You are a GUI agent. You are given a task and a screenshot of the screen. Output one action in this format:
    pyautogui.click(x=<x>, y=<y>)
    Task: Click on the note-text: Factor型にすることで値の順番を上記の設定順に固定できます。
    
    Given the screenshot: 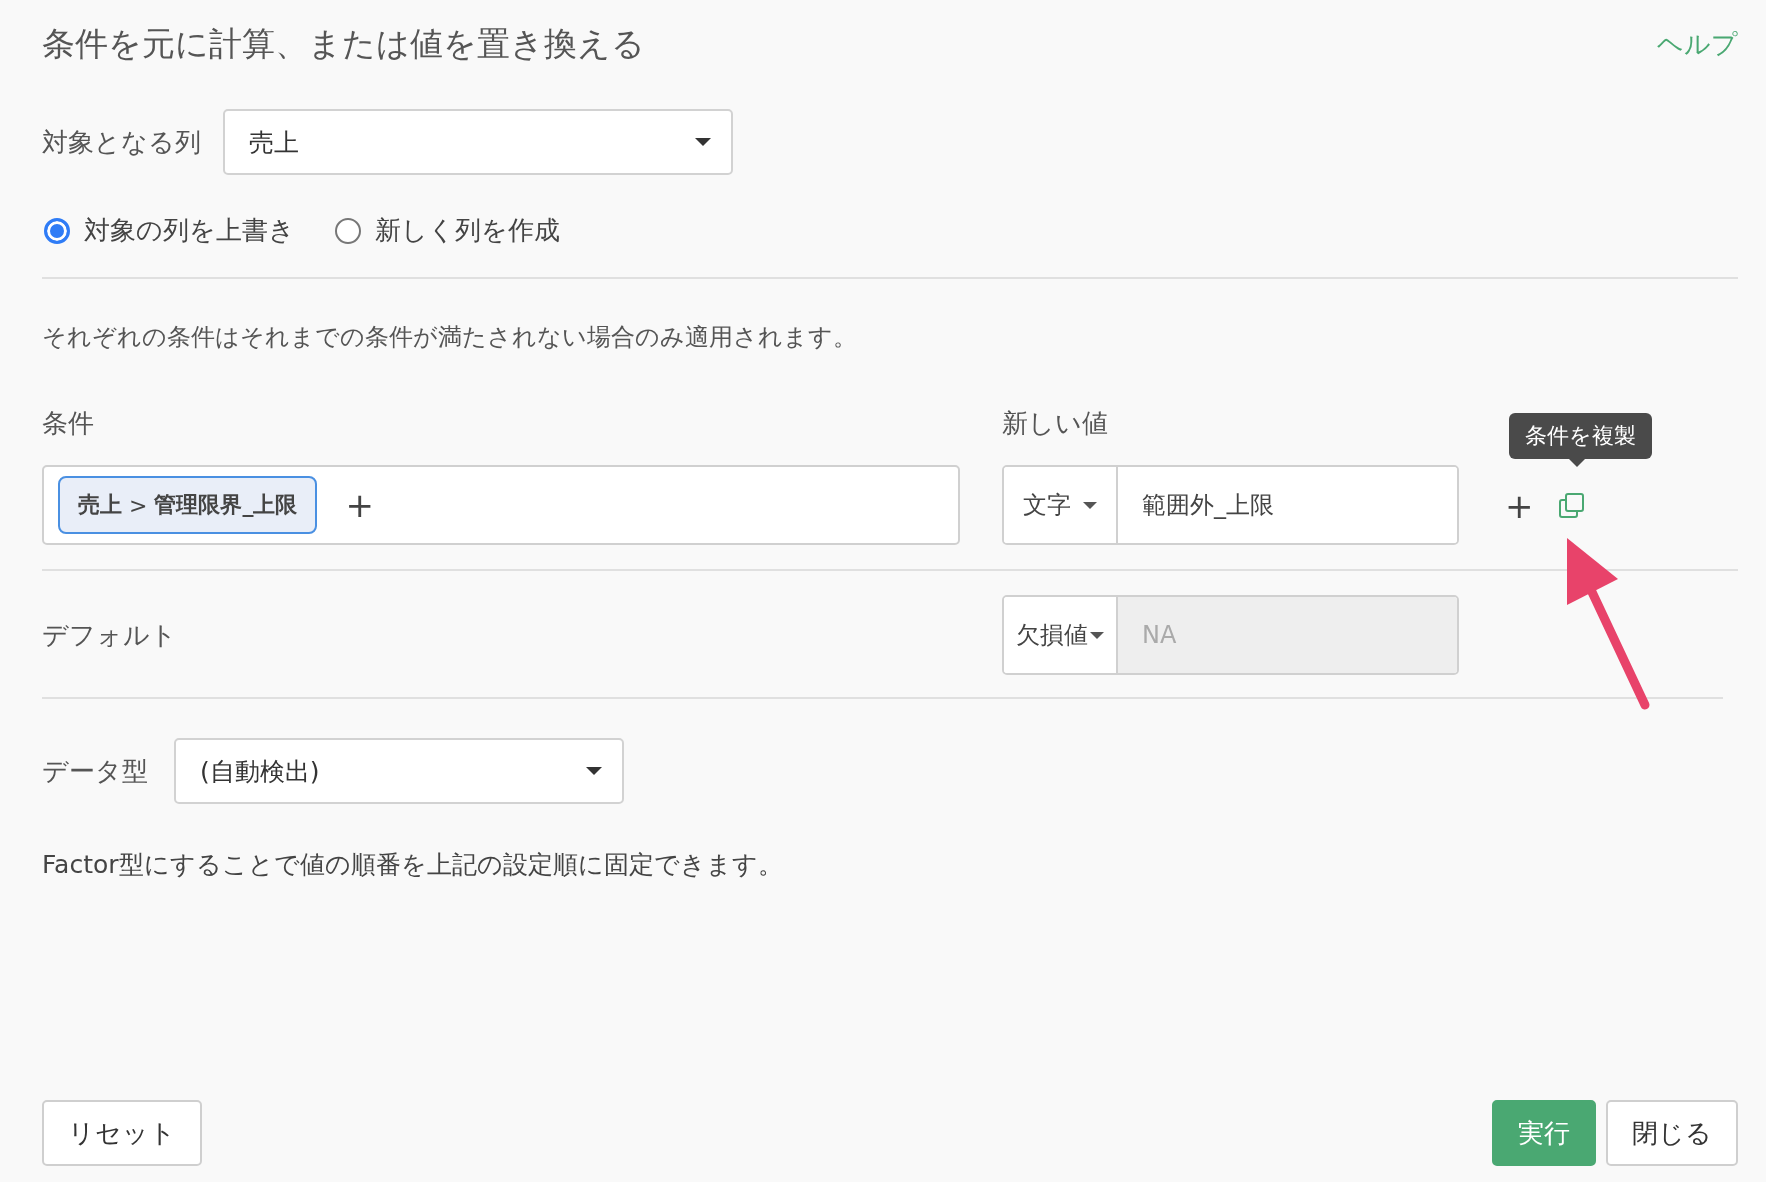 What is the action you would take?
    pyautogui.click(x=413, y=865)
    